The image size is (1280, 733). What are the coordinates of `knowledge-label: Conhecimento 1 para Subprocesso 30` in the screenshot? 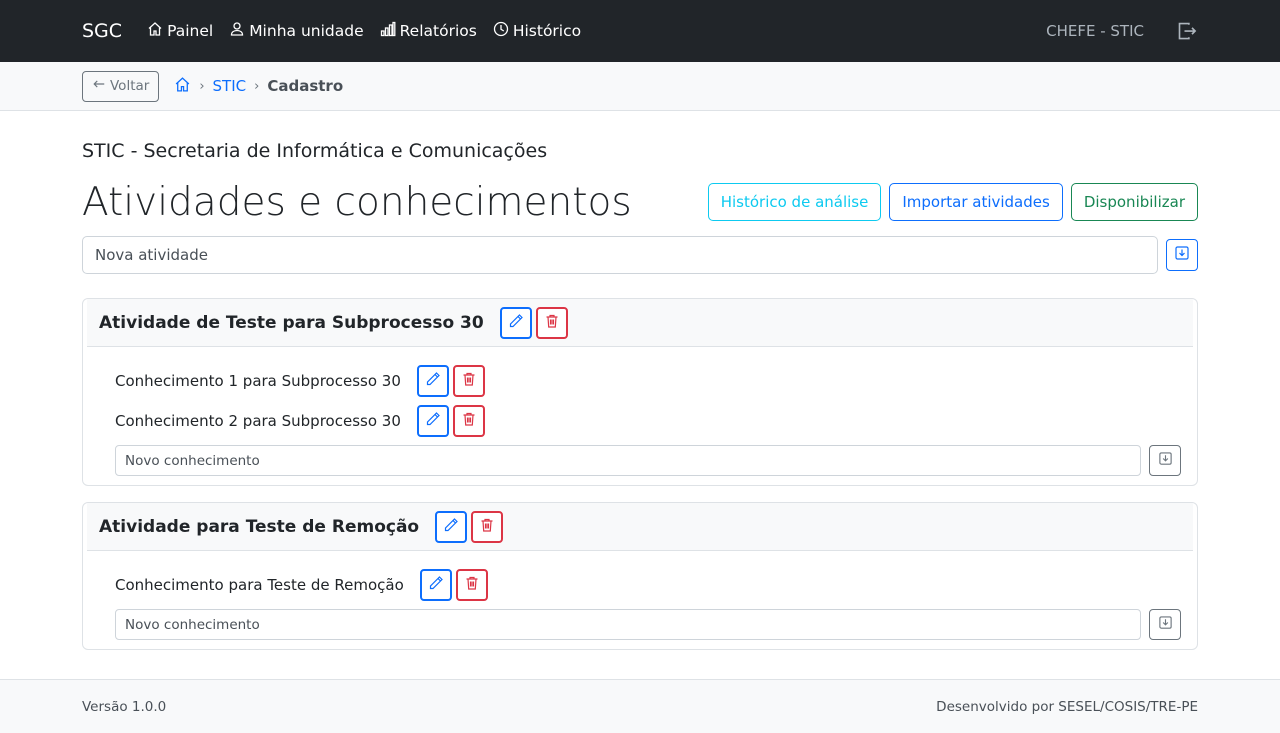 It's located at (258, 381).